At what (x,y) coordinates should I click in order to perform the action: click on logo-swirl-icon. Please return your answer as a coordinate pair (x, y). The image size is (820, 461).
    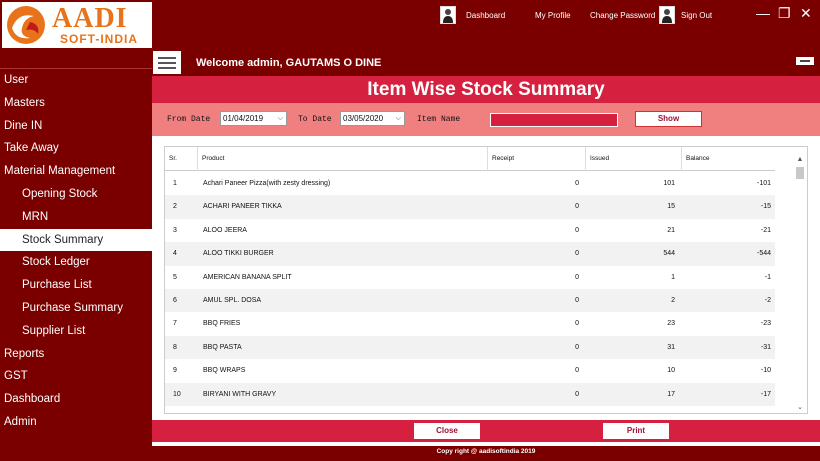
    Looking at the image, I should click on (26, 25).